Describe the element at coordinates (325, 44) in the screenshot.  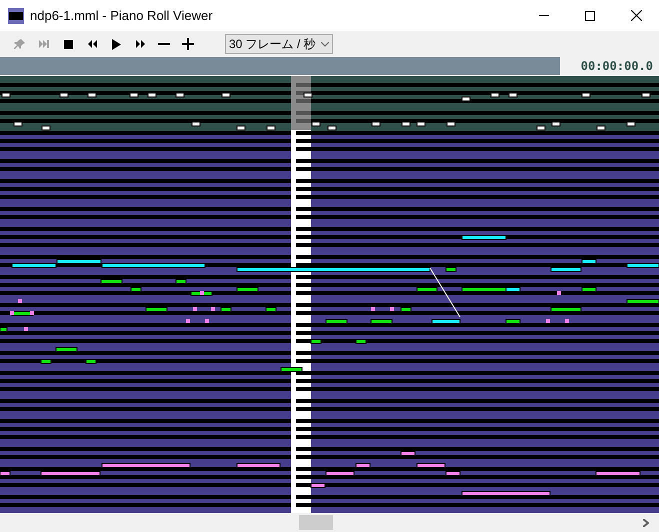
I see `chevron-down-icon` at that location.